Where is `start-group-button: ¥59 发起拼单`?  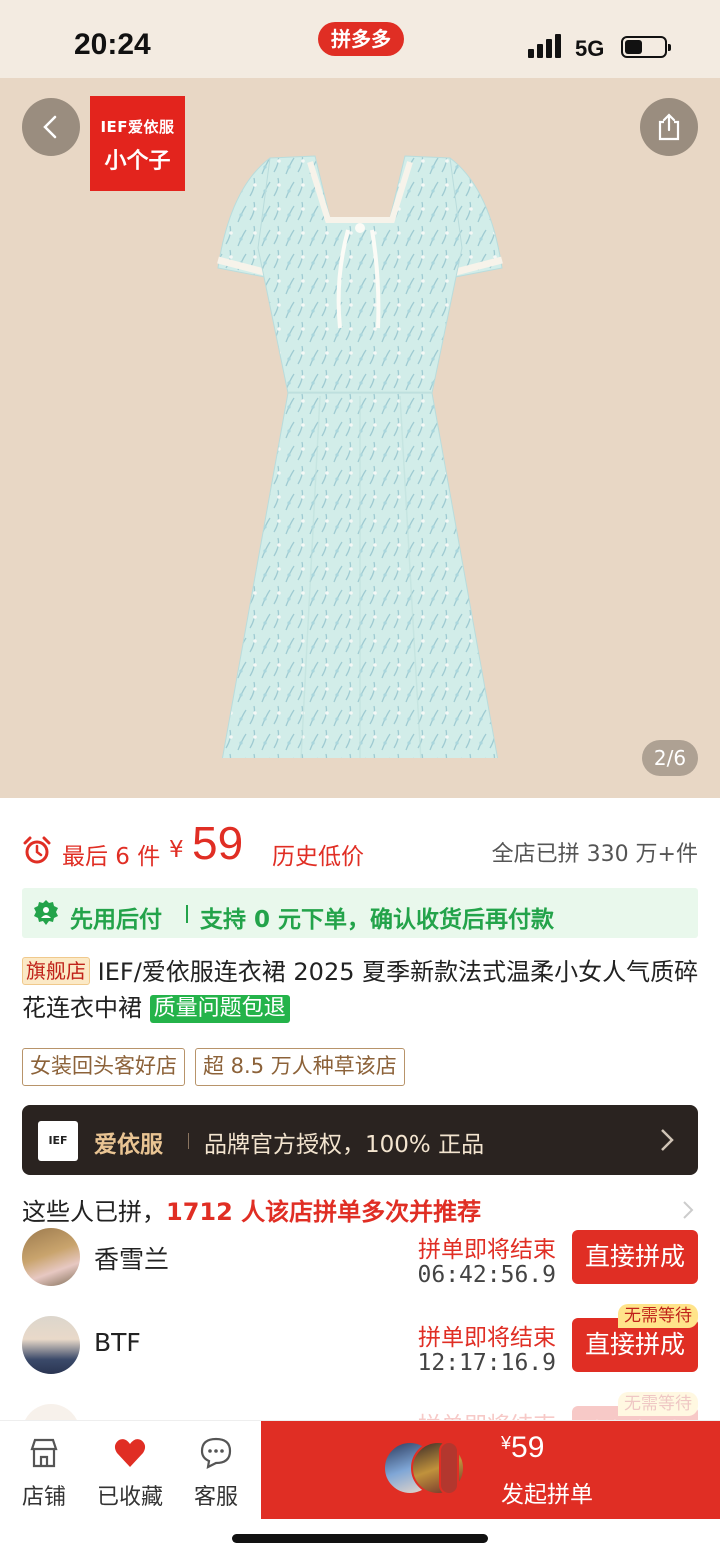 start-group-button: ¥59 发起拼单 is located at coordinates (490, 1470).